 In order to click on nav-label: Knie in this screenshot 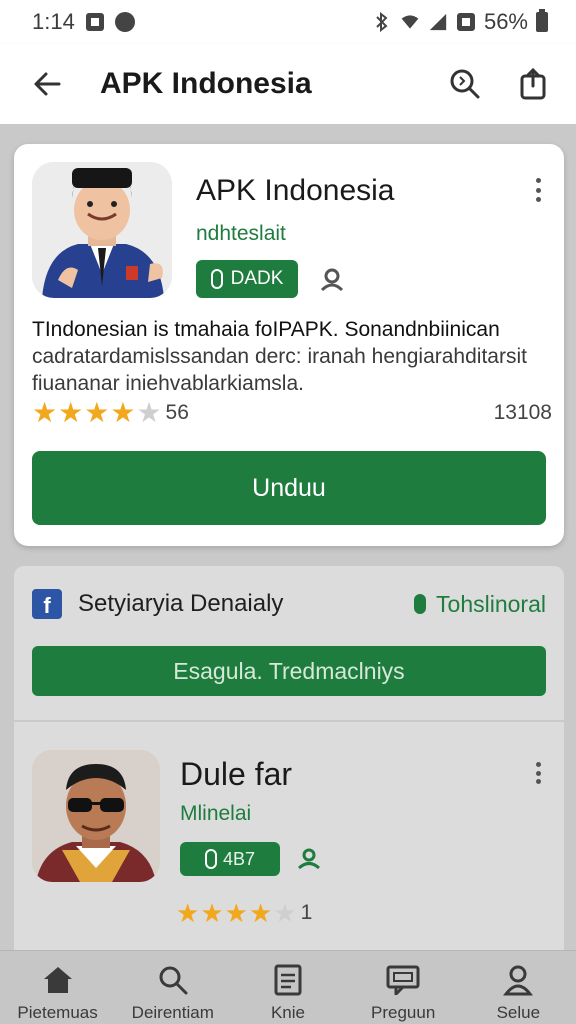, I will do `click(287, 1012)`.